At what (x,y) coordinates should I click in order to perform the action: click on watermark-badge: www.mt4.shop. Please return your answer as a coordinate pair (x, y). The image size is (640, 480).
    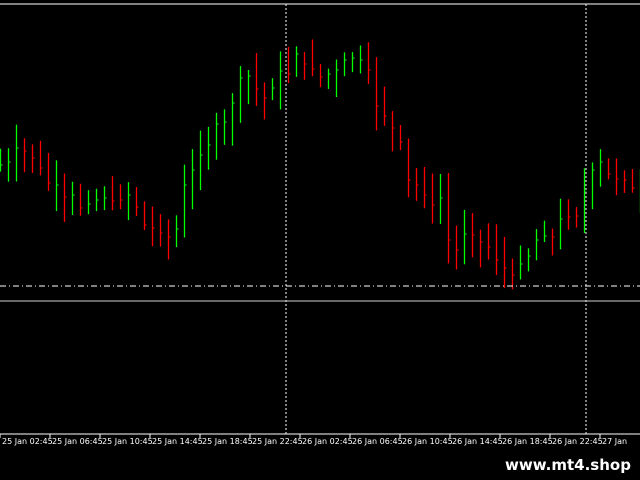
    Looking at the image, I should click on (568, 465).